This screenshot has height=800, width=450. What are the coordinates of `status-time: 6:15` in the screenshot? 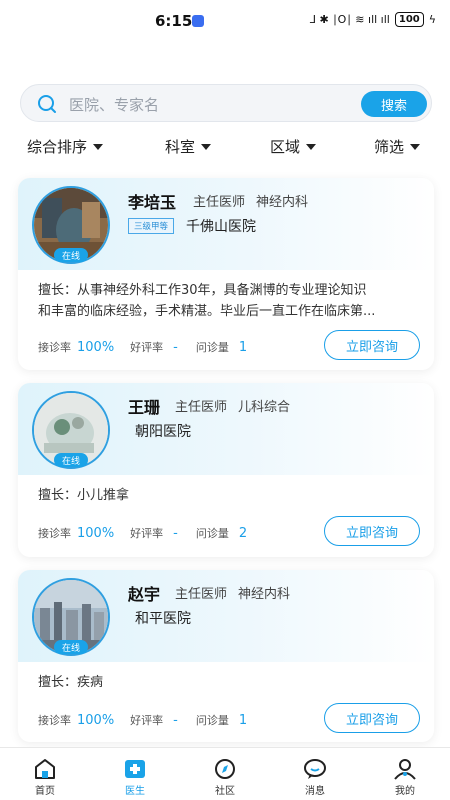 It's located at (174, 21).